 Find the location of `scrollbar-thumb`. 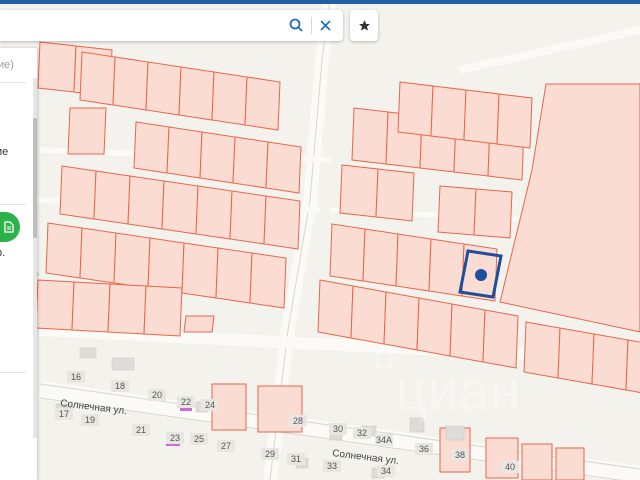

scrollbar-thumb is located at coordinates (35, 178).